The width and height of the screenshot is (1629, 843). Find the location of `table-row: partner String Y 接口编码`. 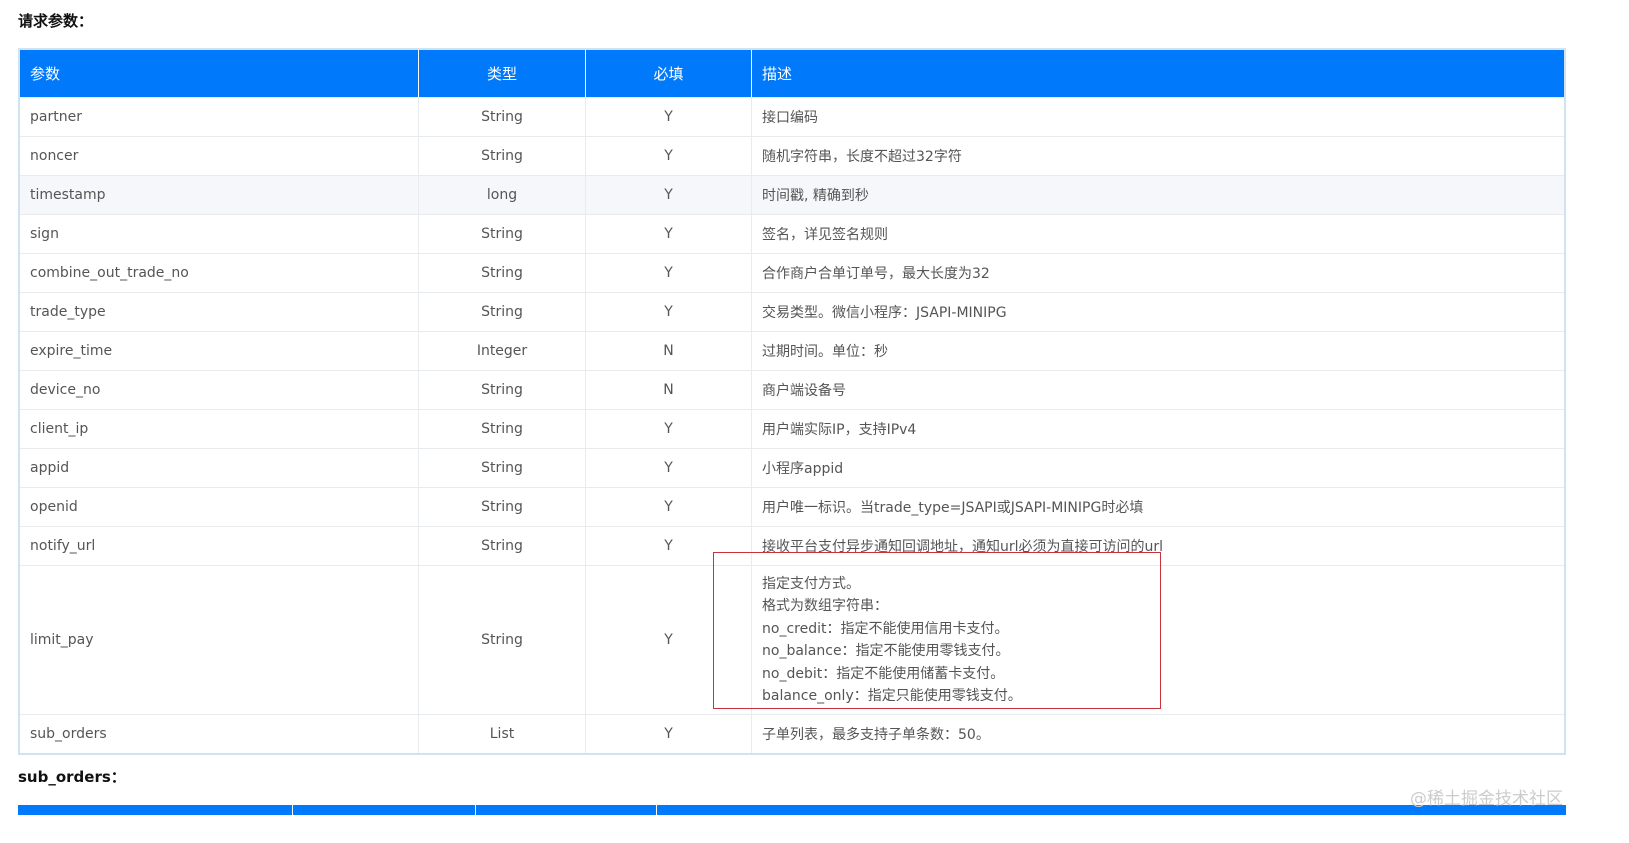

table-row: partner String Y 接口编码 is located at coordinates (792, 117).